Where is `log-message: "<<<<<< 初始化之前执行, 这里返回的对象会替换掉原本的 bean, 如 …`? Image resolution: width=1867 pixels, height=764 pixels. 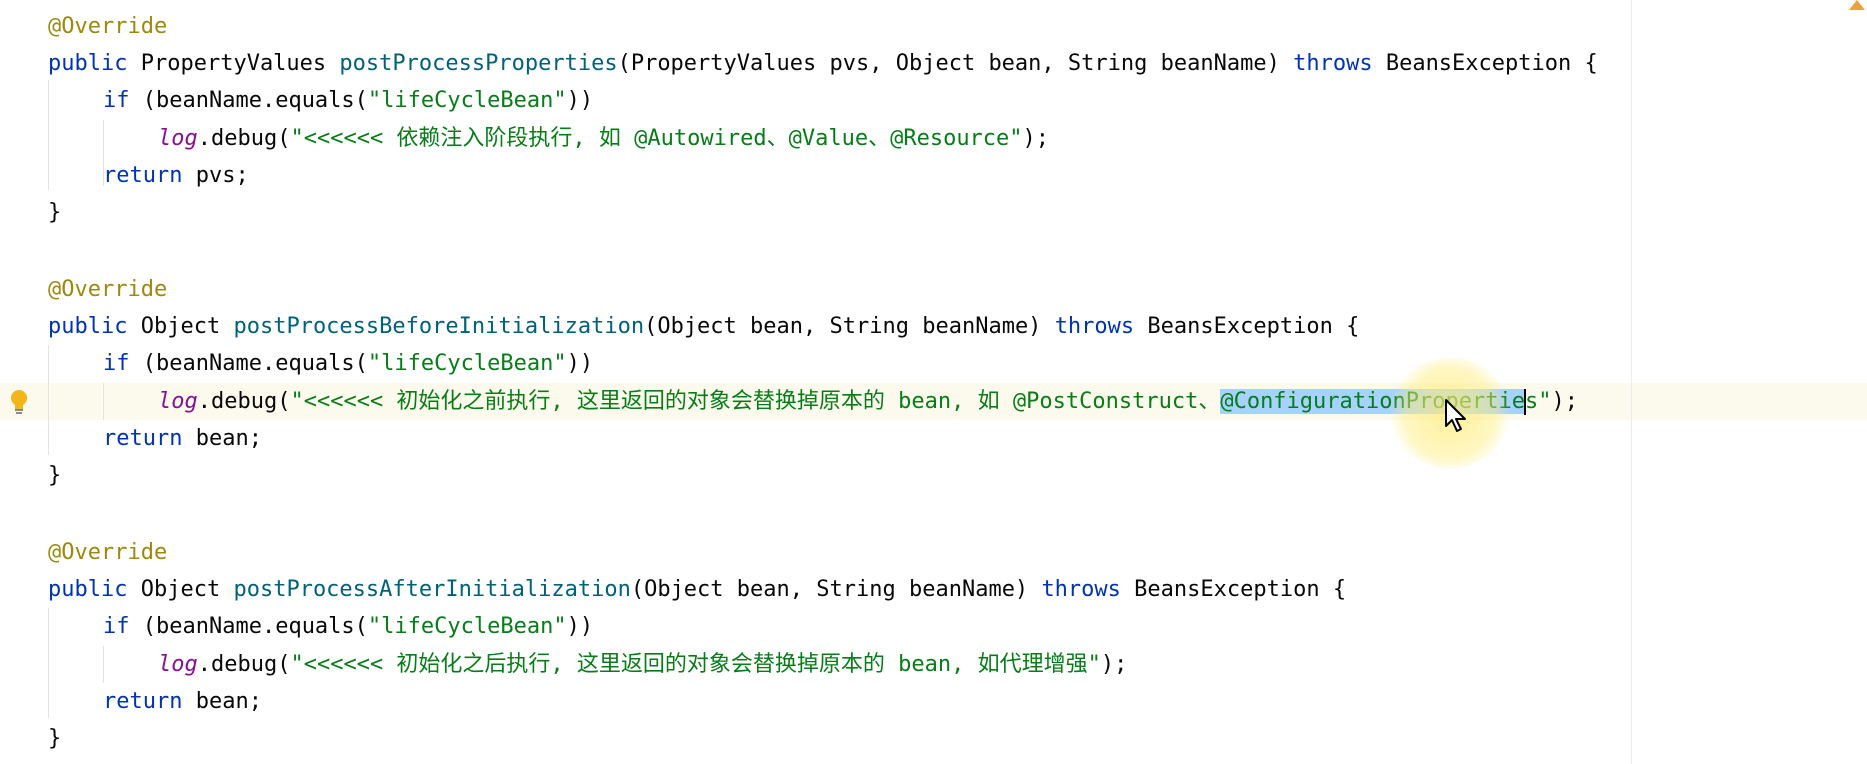
log-message: "<<<<<< 初始化之前执行, 这里返回的对象会替换掉原本的 bean, 如 … is located at coordinates (755, 401).